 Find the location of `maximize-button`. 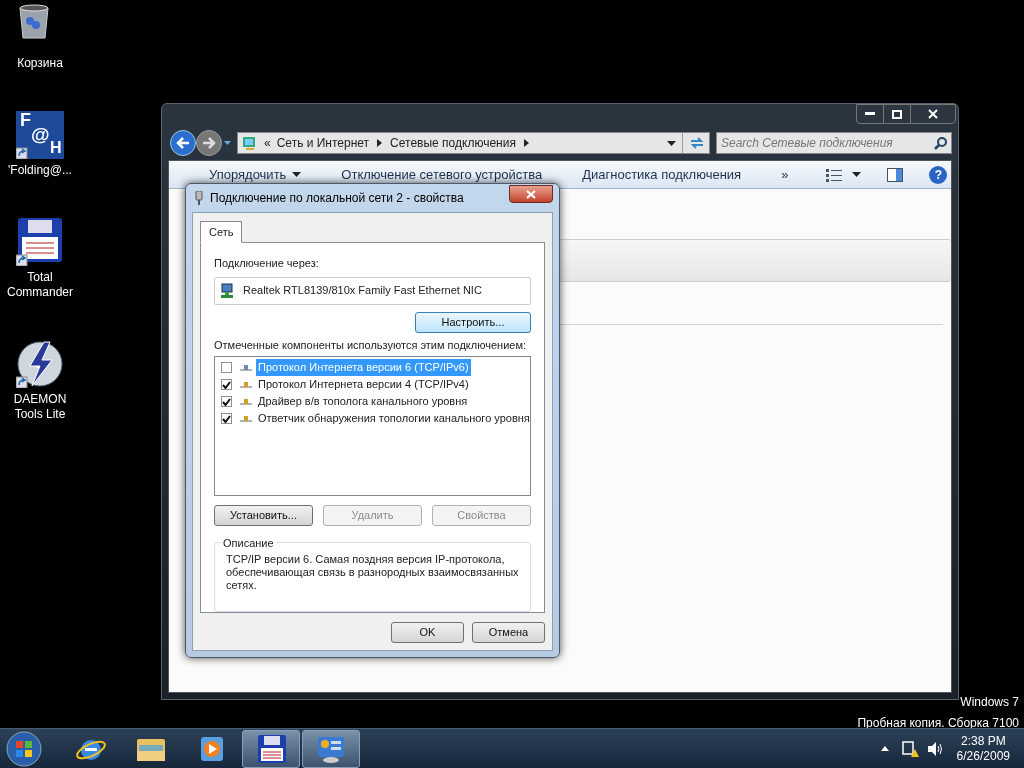

maximize-button is located at coordinates (897, 114).